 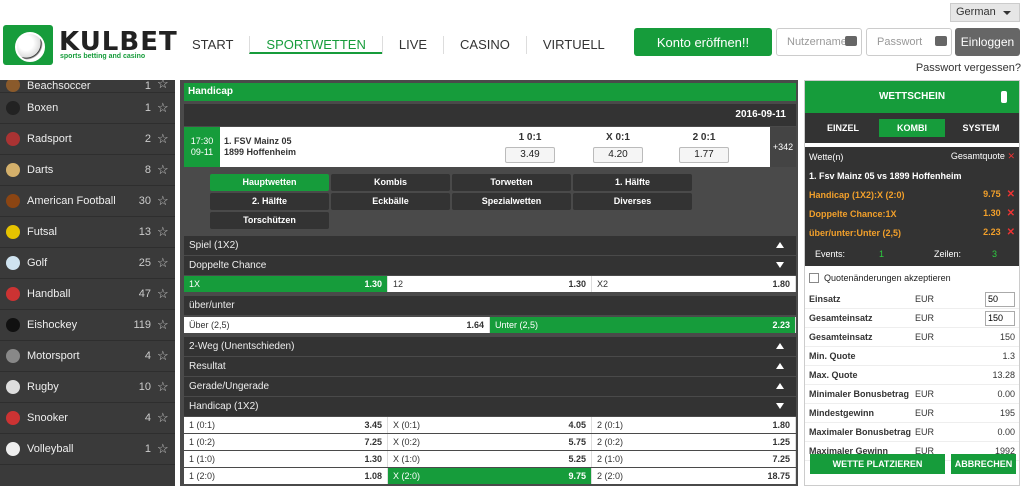 What do you see at coordinates (490, 245) in the screenshot?
I see `market-spiel: Spiel (1X2)` at bounding box center [490, 245].